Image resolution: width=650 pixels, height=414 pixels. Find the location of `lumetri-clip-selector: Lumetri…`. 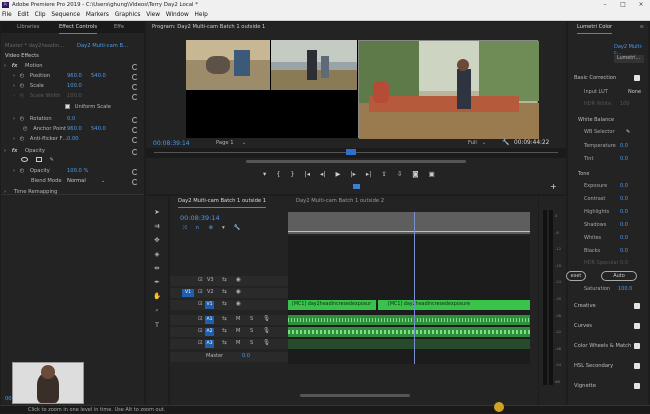

lumetri-clip-selector: Lumetri… is located at coordinates (629, 59).